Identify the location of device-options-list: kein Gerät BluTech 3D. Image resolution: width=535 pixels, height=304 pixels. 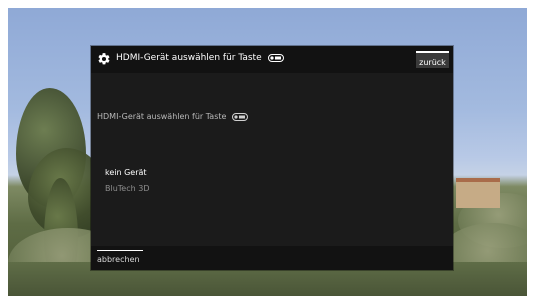
(127, 181).